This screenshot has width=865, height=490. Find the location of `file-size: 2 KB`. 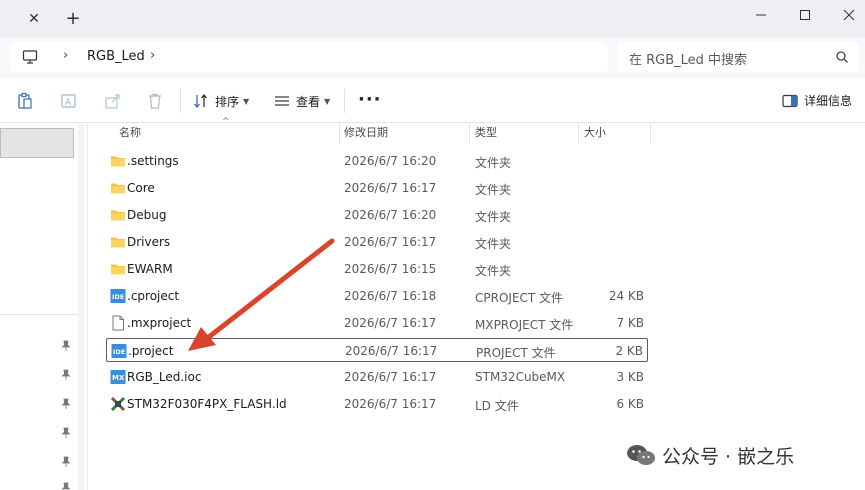

file-size: 2 KB is located at coordinates (629, 351).